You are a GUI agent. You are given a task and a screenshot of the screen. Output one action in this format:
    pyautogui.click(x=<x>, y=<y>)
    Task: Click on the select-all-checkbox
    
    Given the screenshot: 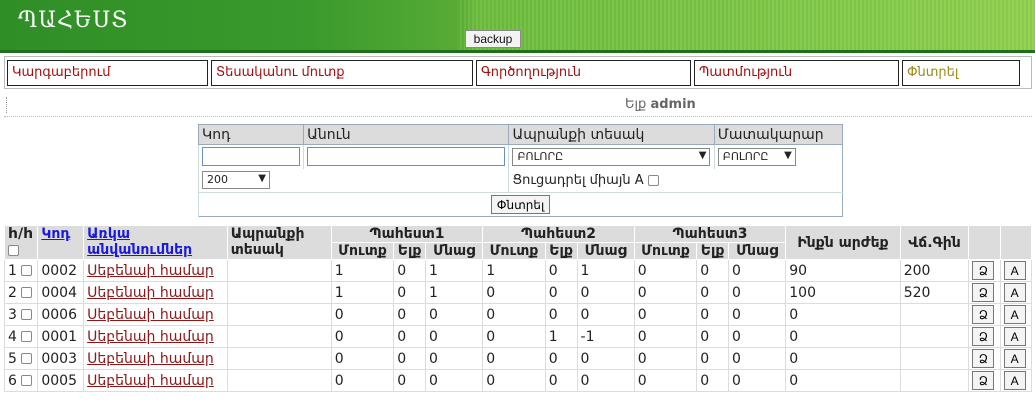 What is the action you would take?
    pyautogui.click(x=13, y=250)
    